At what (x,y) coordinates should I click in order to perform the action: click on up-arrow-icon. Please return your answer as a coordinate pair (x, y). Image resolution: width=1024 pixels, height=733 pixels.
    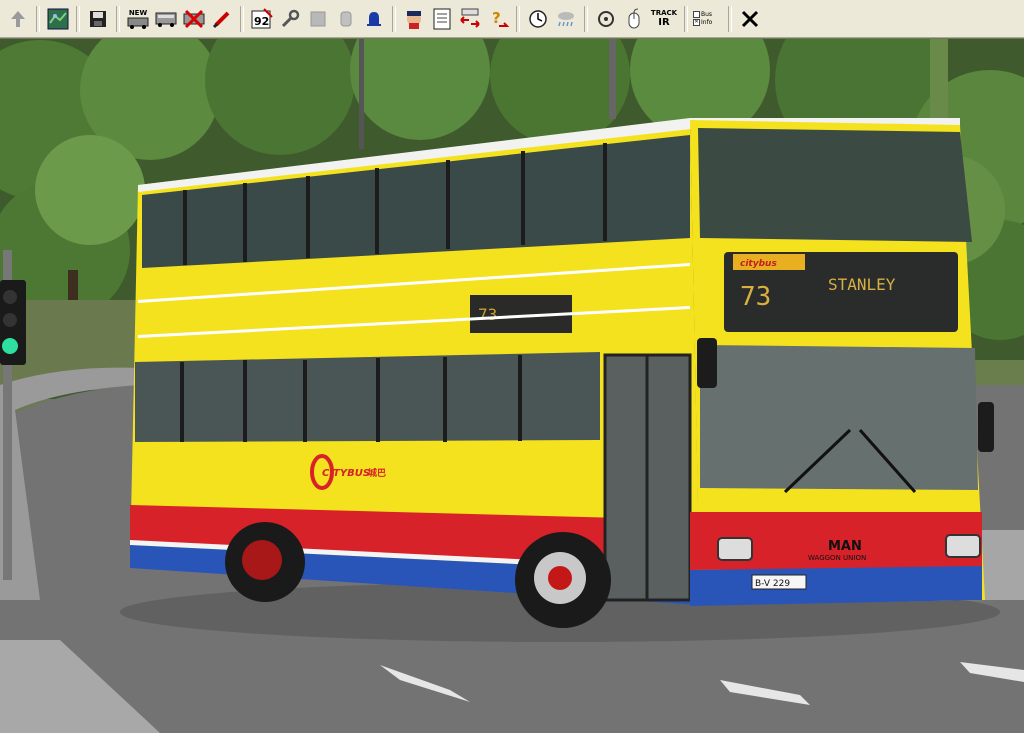
    Looking at the image, I should click on (18, 19).